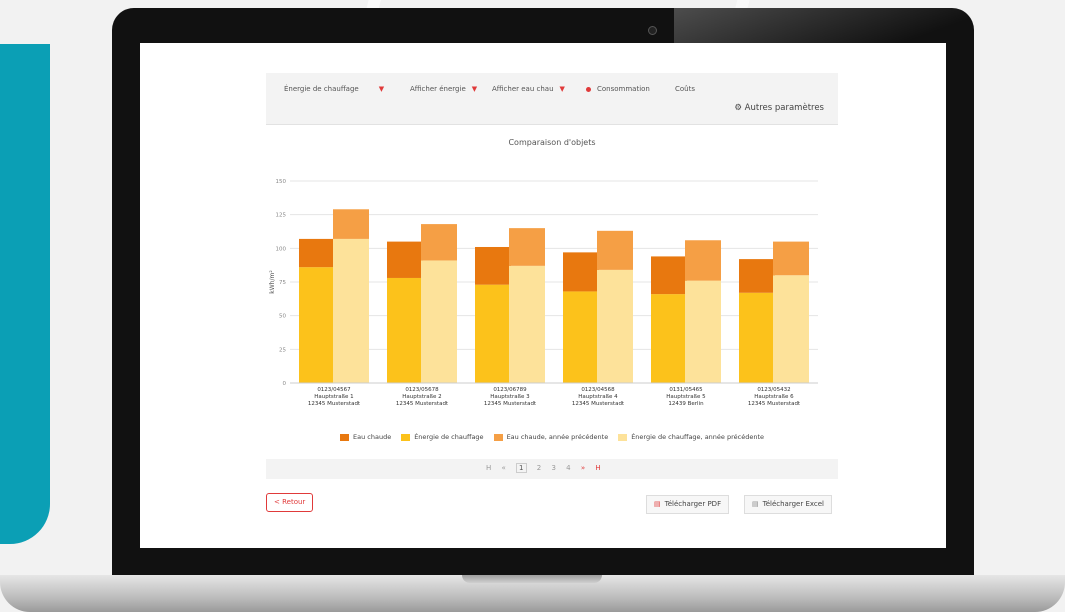 Image resolution: width=1065 pixels, height=612 pixels. Describe the element at coordinates (539, 468) in the screenshot. I see `page-2-button: 2` at that location.